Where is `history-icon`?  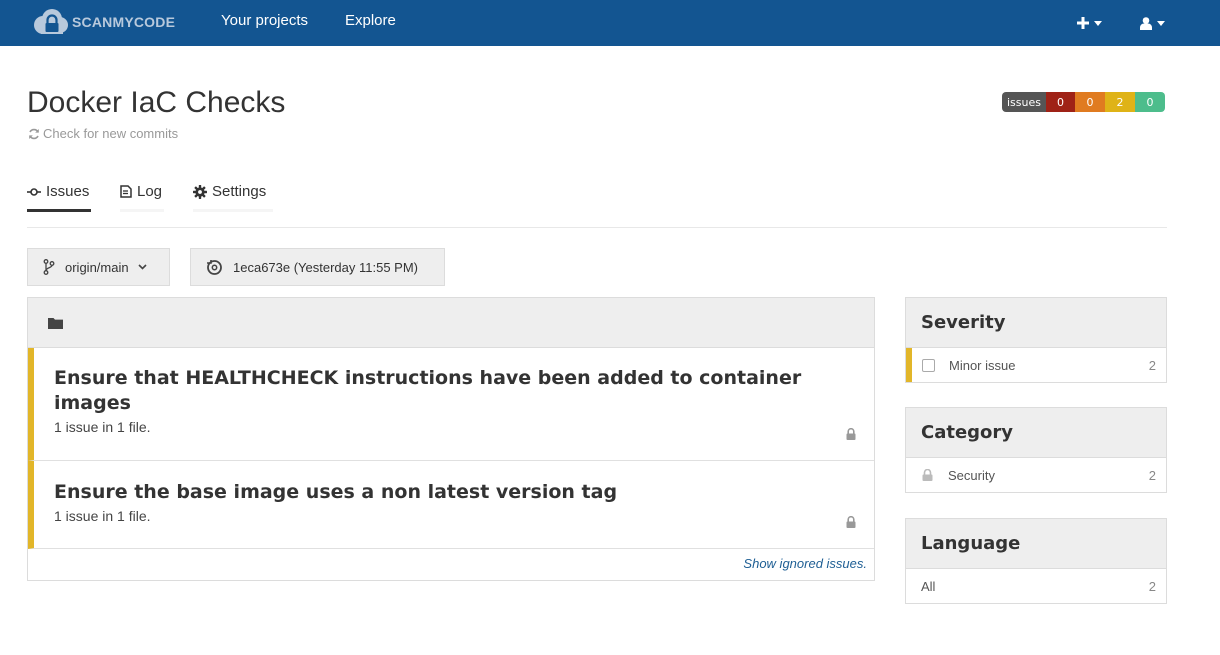 history-icon is located at coordinates (214, 267).